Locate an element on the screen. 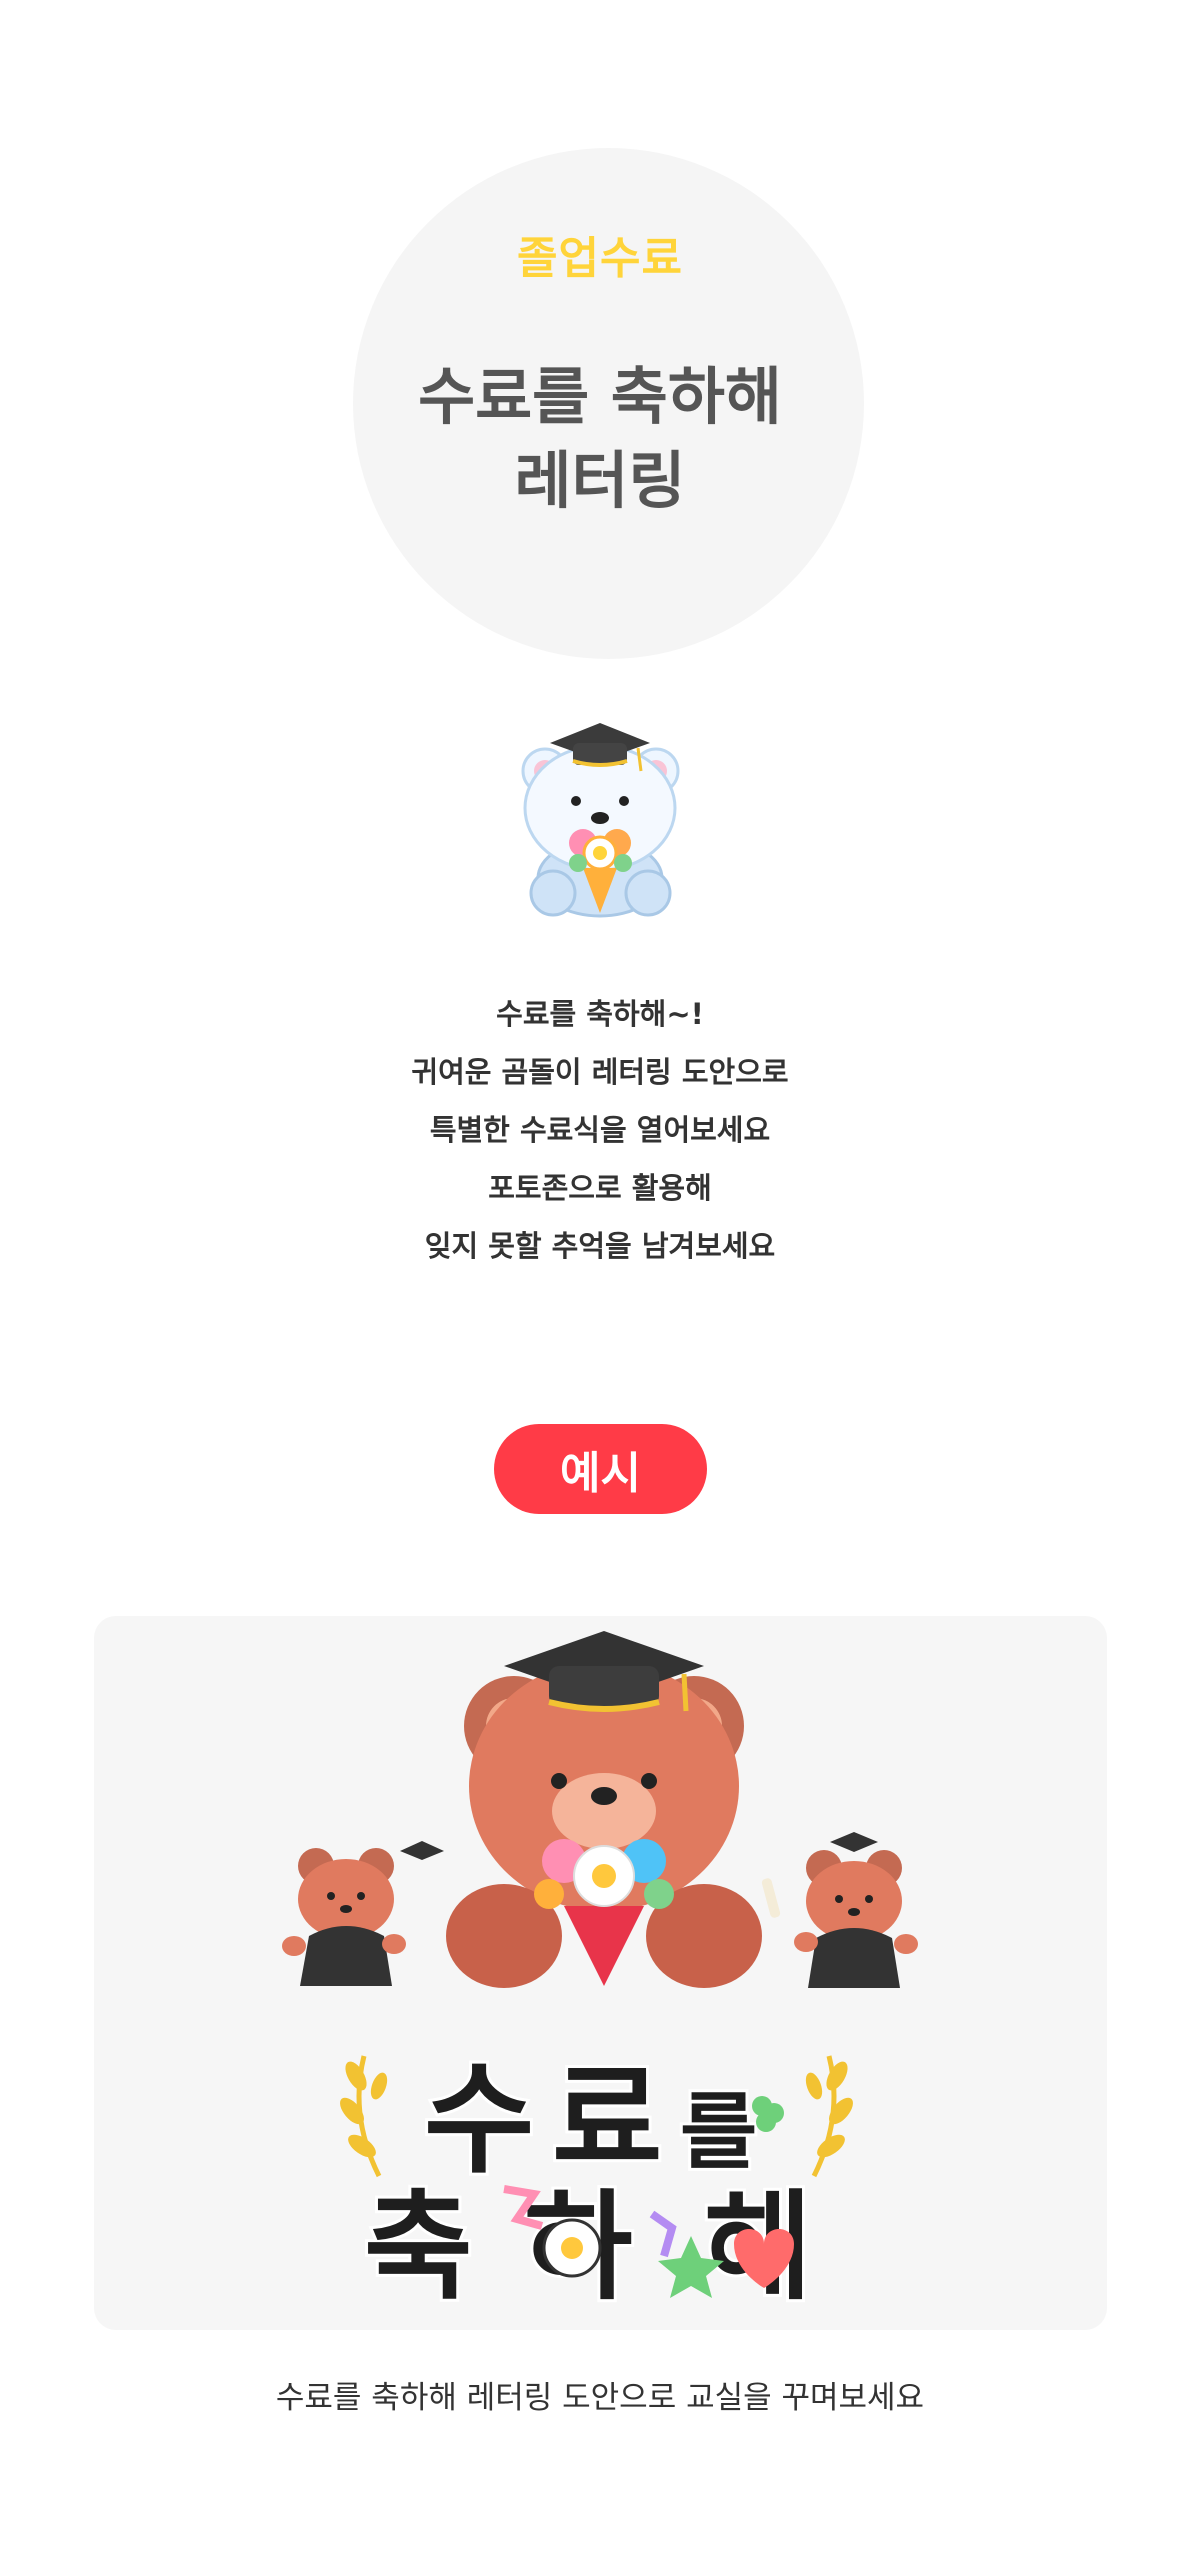 This screenshot has height=2561, width=1200. graduation-badge-text: 졸업수료 is located at coordinates (600, 258).